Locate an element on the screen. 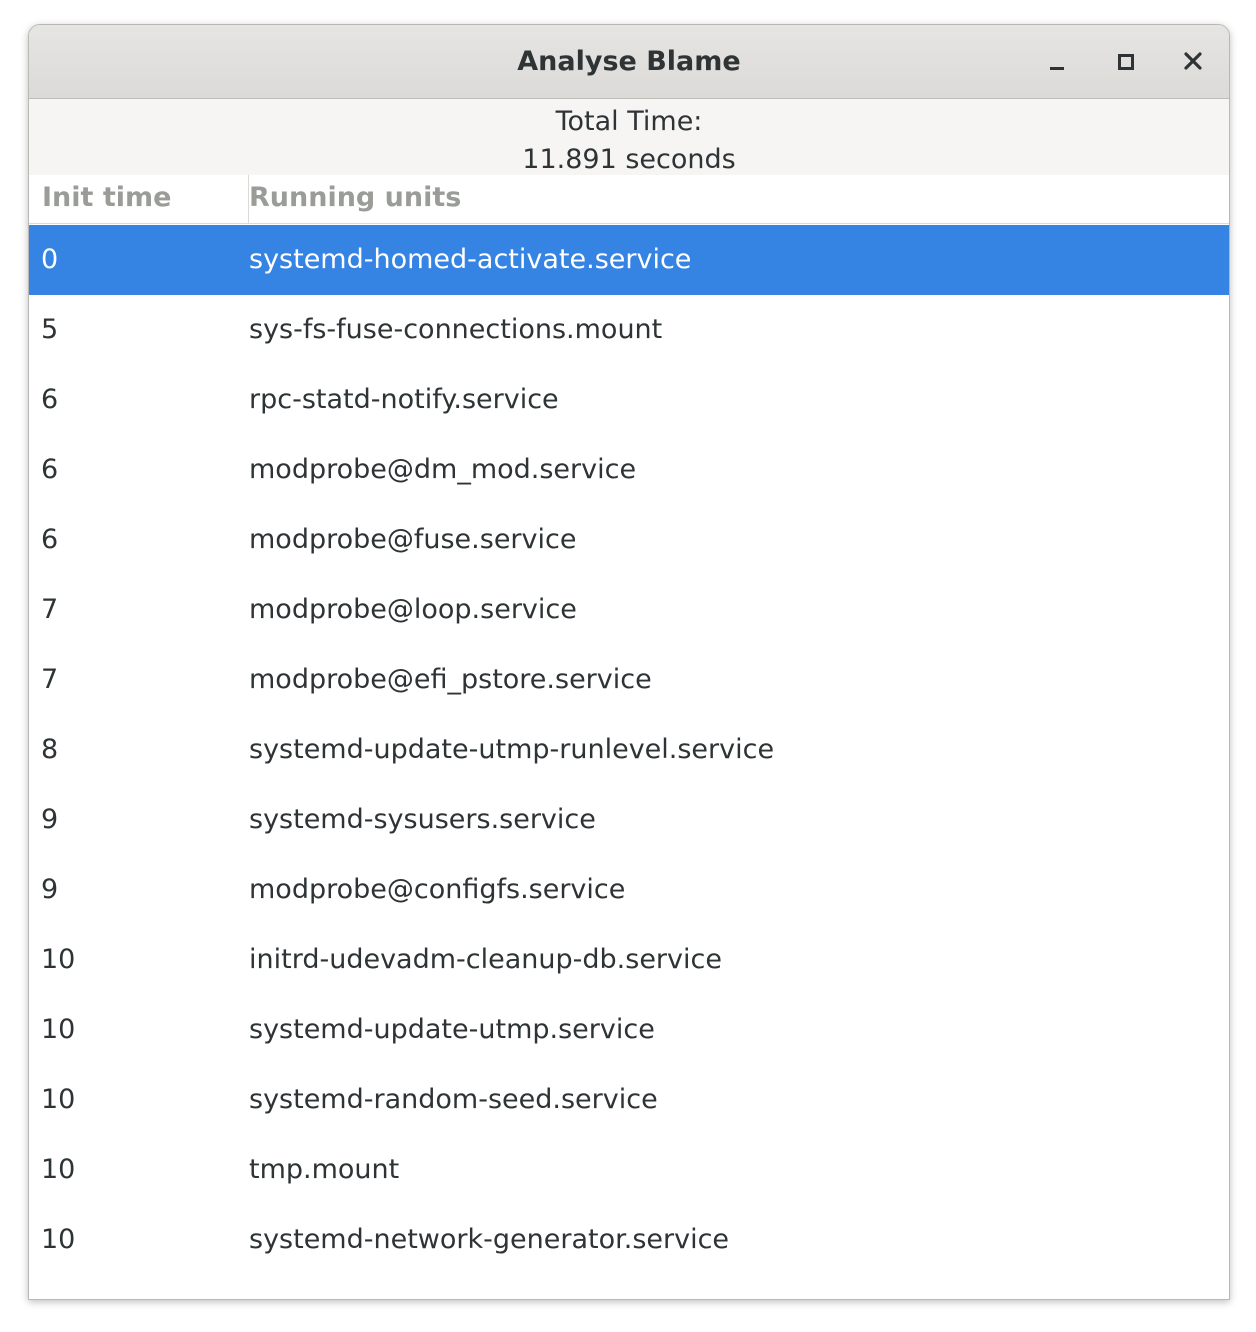  table-row: 10 systemd-network-generator.service is located at coordinates (629, 1240).